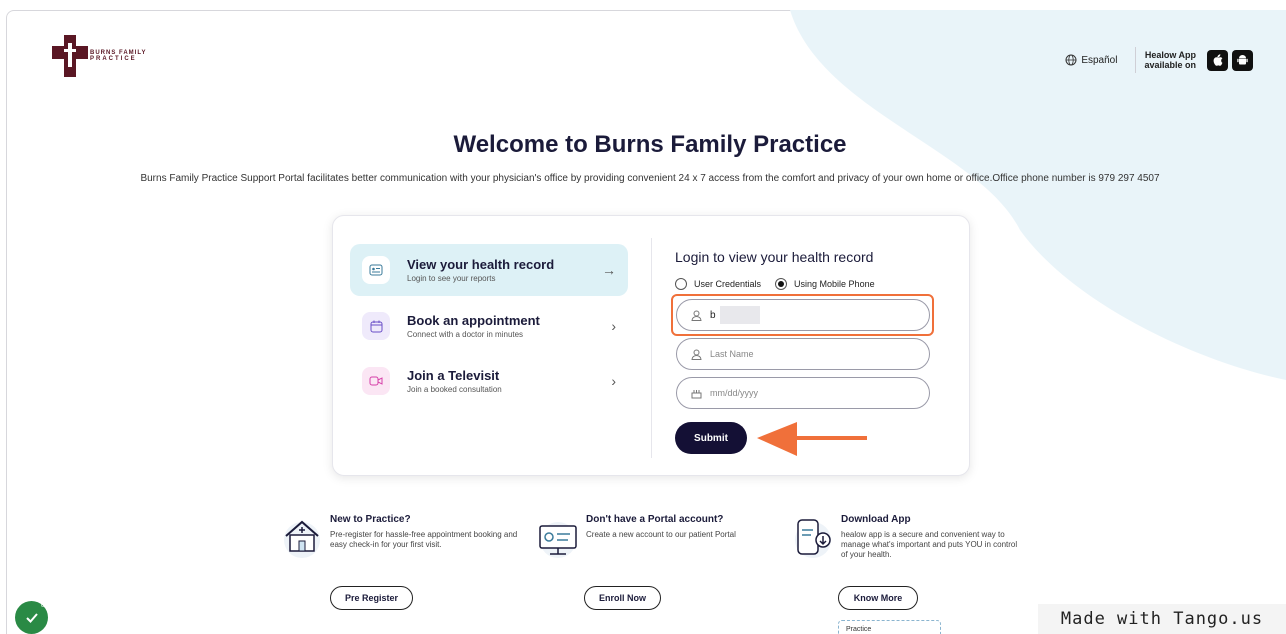  What do you see at coordinates (1071, 60) in the screenshot?
I see `globe-icon` at bounding box center [1071, 60].